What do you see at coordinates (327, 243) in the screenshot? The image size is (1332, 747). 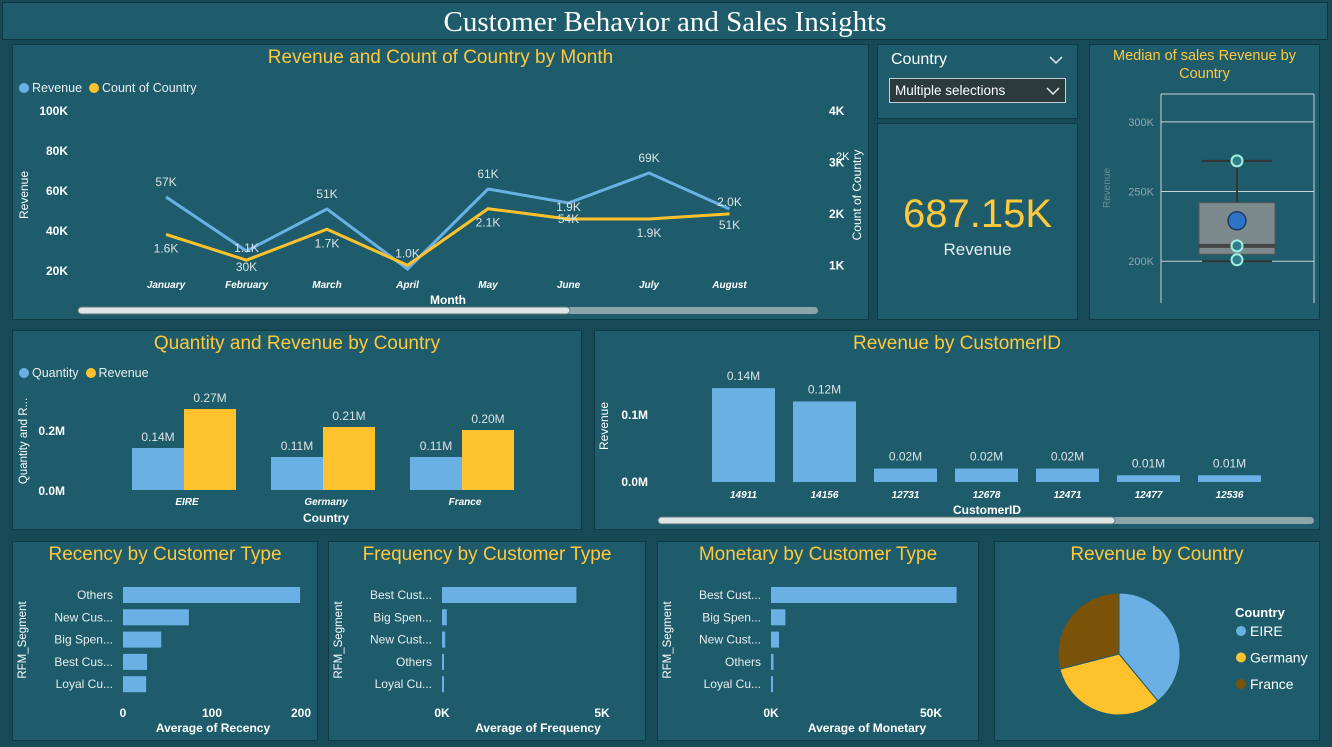 I see `count-data-label: 1.7K` at bounding box center [327, 243].